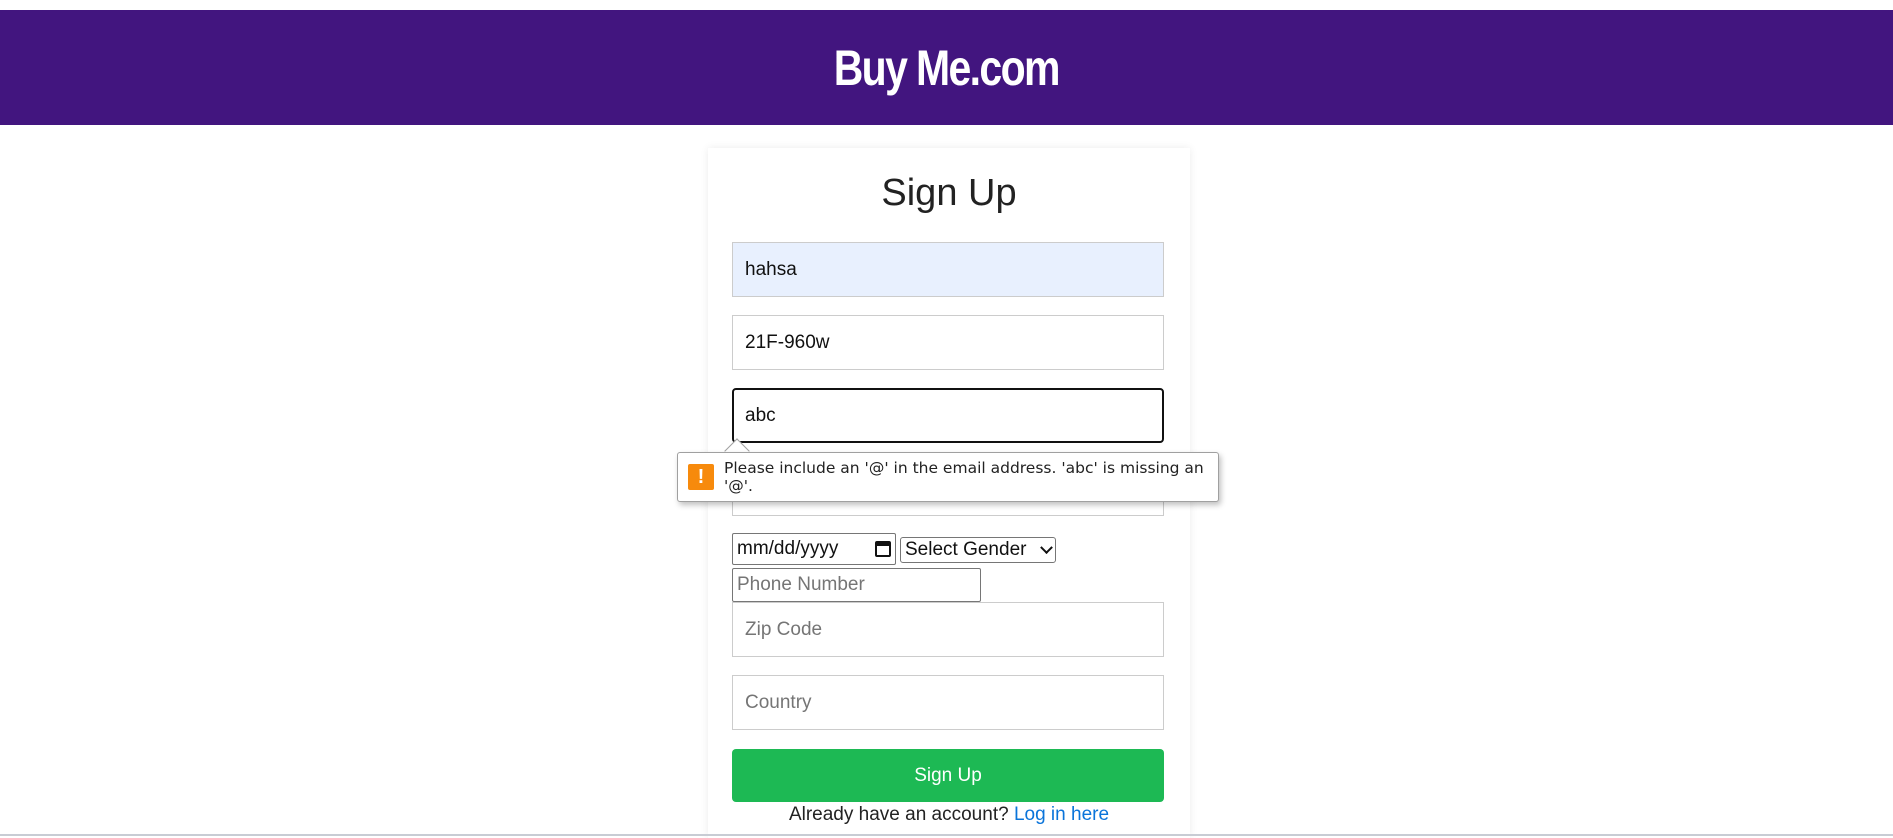 The height and width of the screenshot is (838, 1893). Describe the element at coordinates (1061, 814) in the screenshot. I see `login-link: Log in here` at that location.